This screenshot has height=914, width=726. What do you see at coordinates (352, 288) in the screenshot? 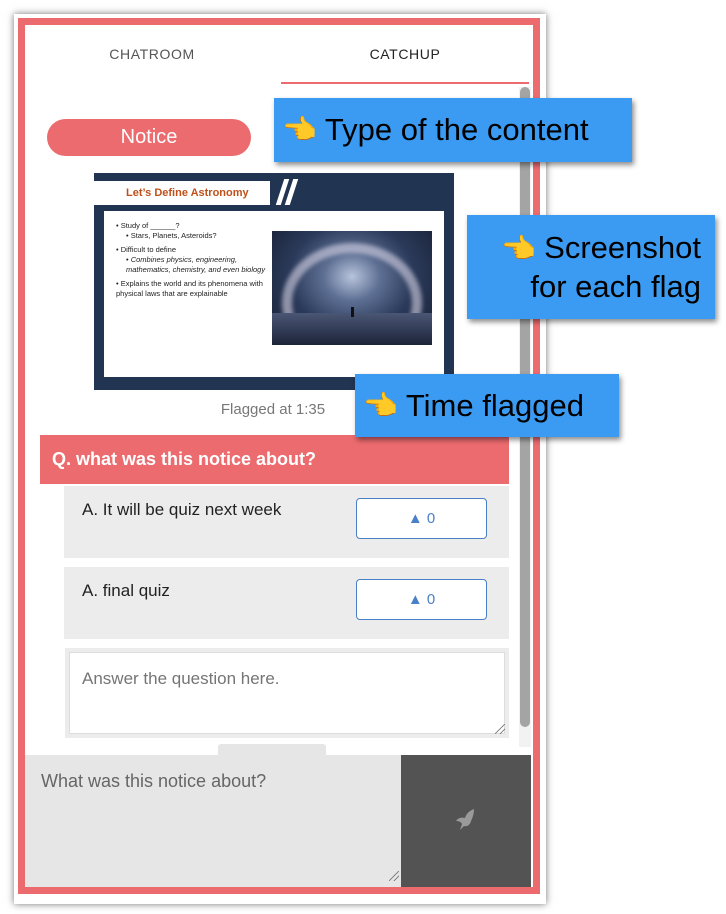
I see `milky-way-photo` at bounding box center [352, 288].